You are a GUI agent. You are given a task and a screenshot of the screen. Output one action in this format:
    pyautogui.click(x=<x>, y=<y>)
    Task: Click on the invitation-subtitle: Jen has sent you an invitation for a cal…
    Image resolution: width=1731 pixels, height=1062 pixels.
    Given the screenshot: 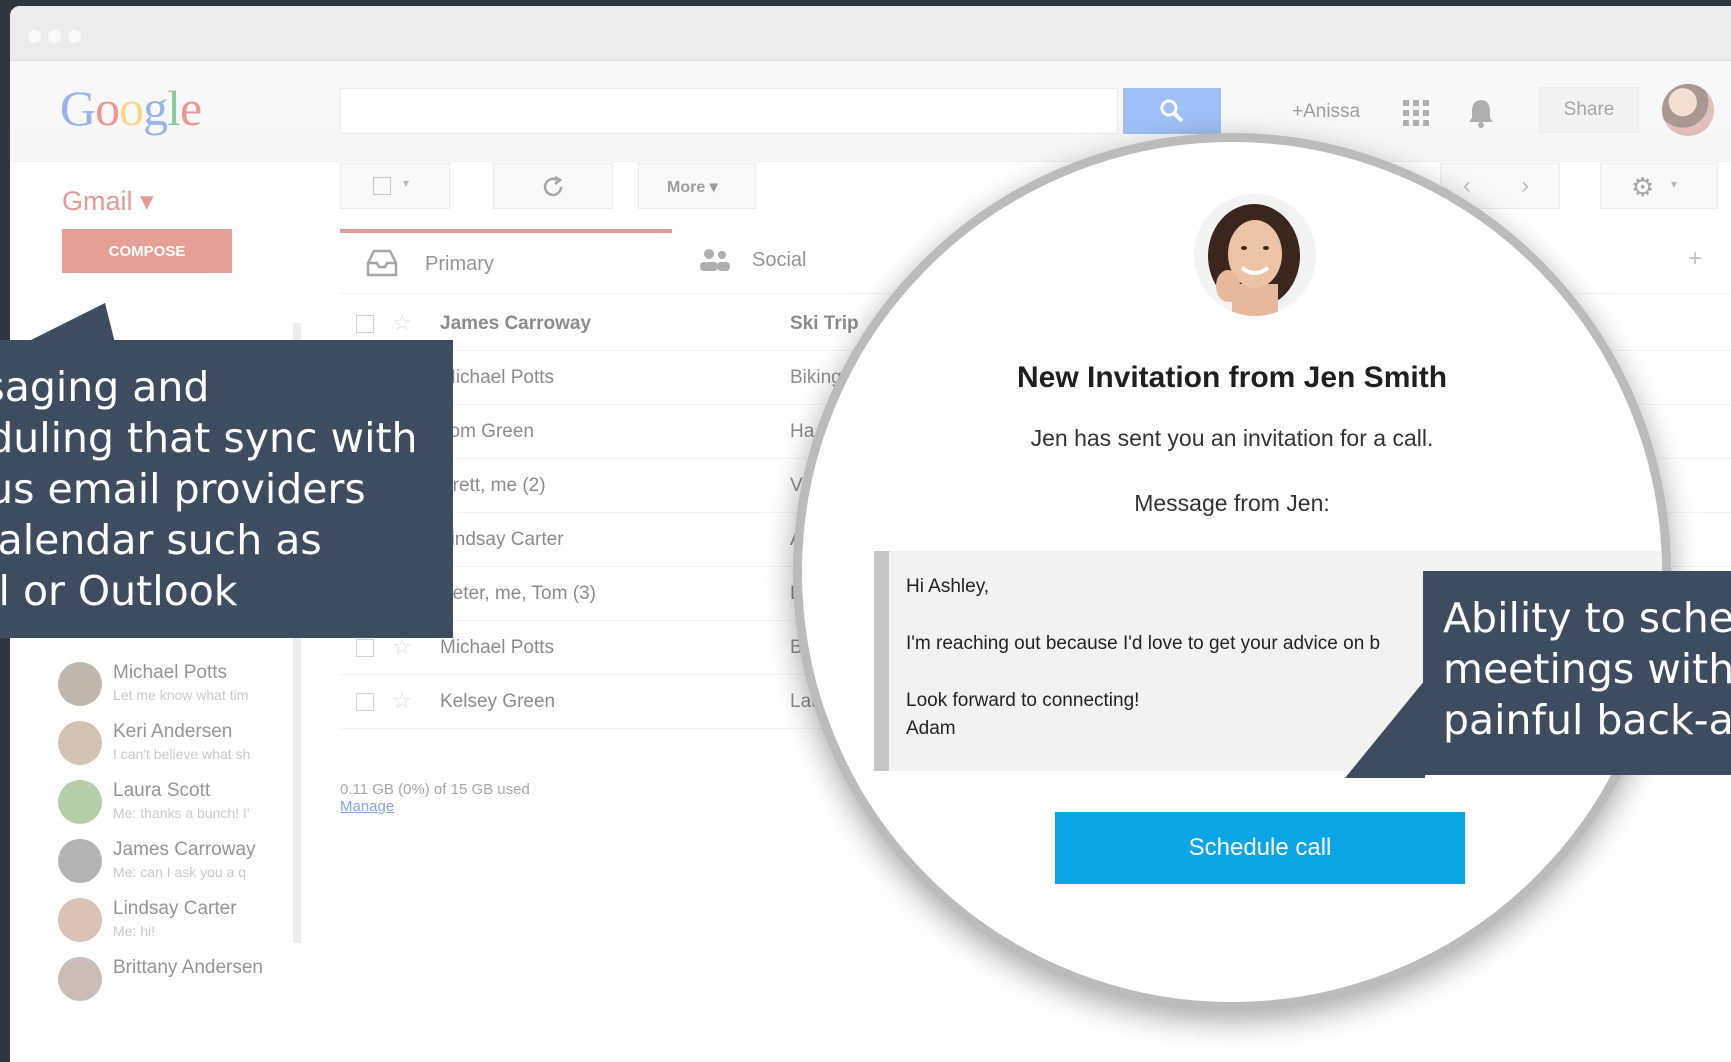 What is the action you would take?
    pyautogui.click(x=1232, y=438)
    